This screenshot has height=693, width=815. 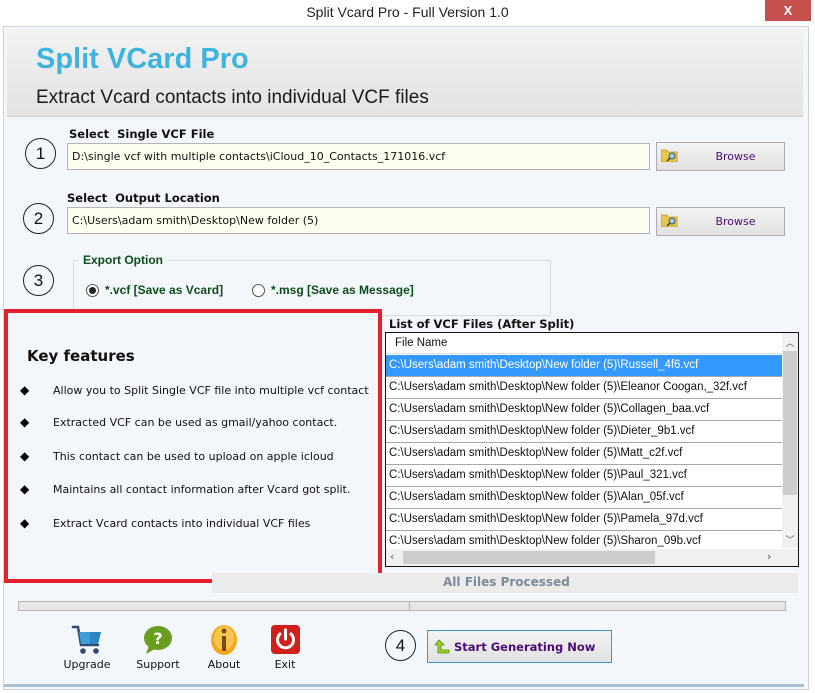 I want to click on help-bubble-icon: ?, so click(x=158, y=640).